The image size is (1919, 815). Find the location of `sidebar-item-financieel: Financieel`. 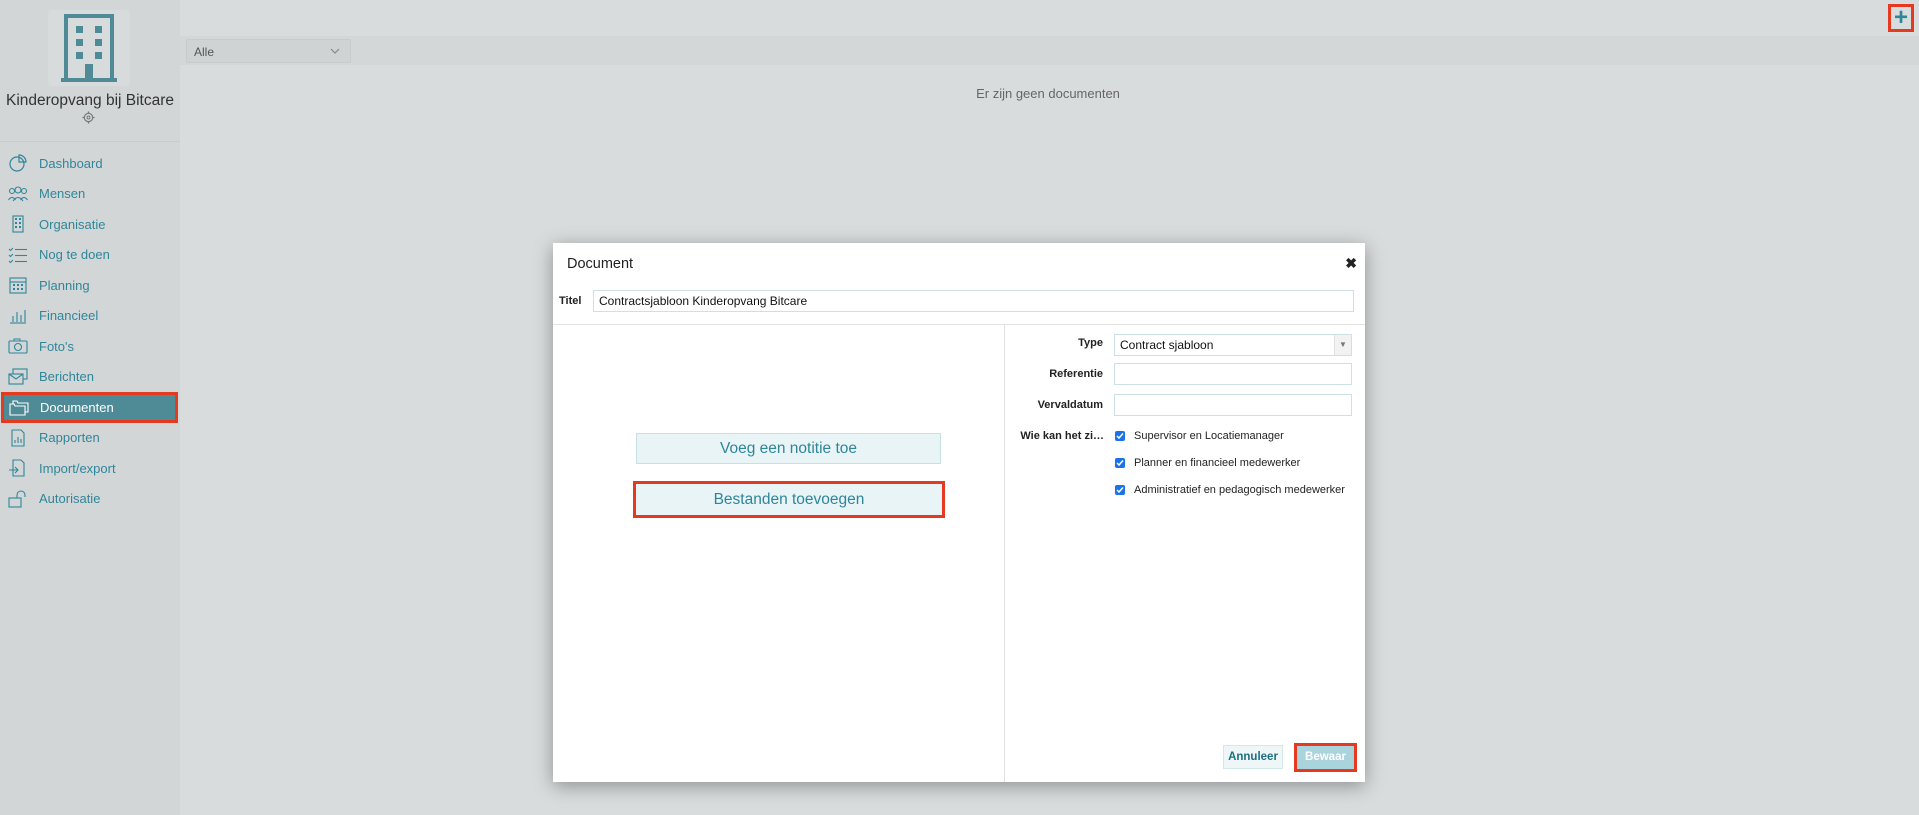

sidebar-item-financieel: Financieel is located at coordinates (90, 316).